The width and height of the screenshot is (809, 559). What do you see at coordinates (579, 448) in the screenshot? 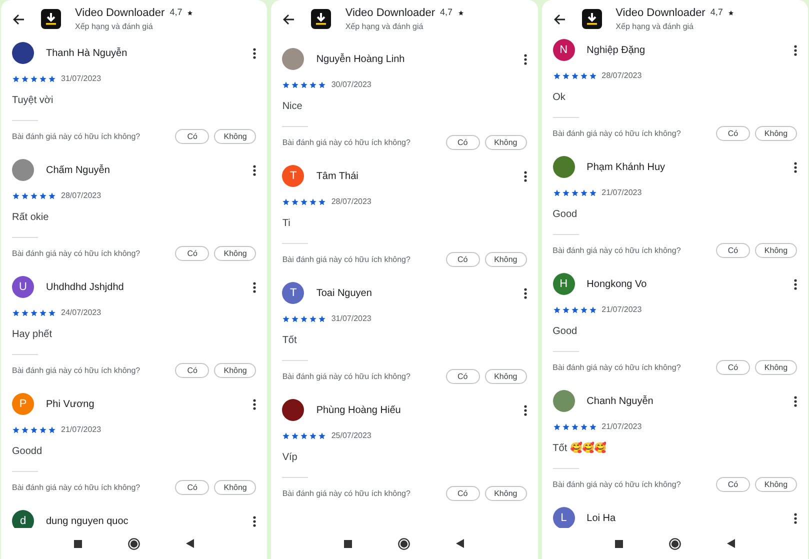
I see `review-text: Tốt 🥰🥰🥰` at bounding box center [579, 448].